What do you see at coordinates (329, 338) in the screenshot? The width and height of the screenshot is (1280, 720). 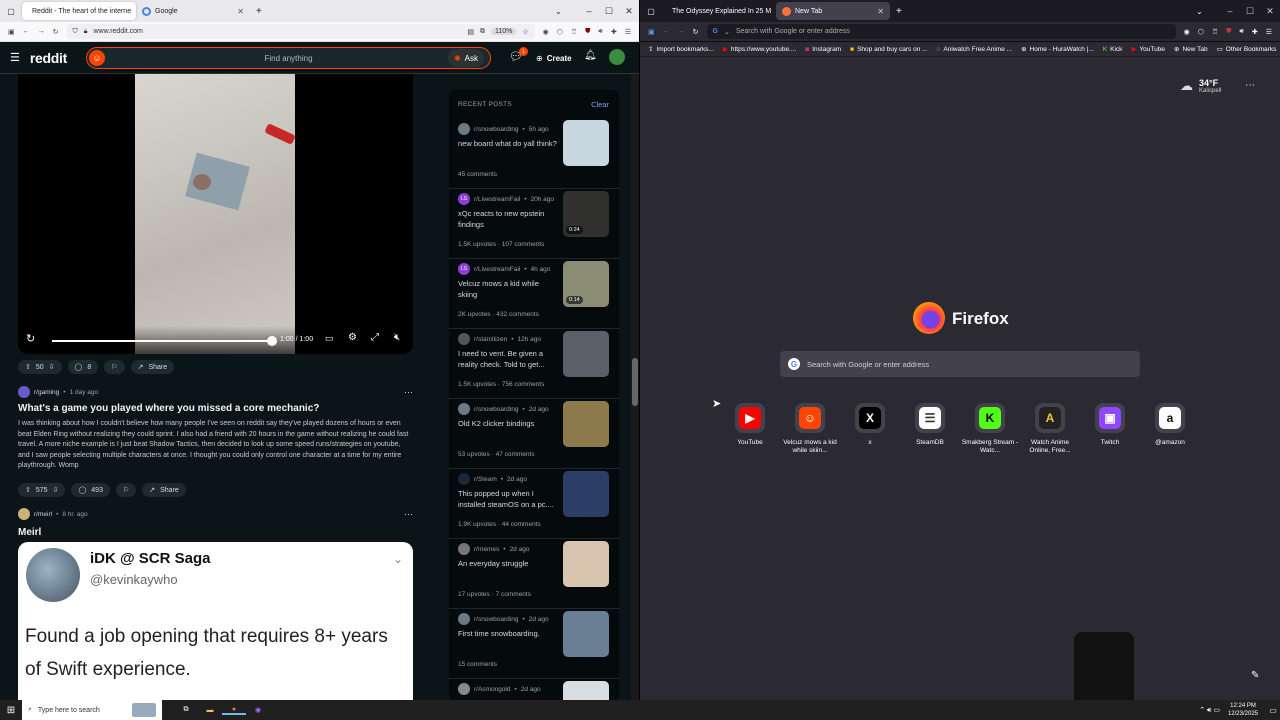 I see `captions-icon: ▭` at bounding box center [329, 338].